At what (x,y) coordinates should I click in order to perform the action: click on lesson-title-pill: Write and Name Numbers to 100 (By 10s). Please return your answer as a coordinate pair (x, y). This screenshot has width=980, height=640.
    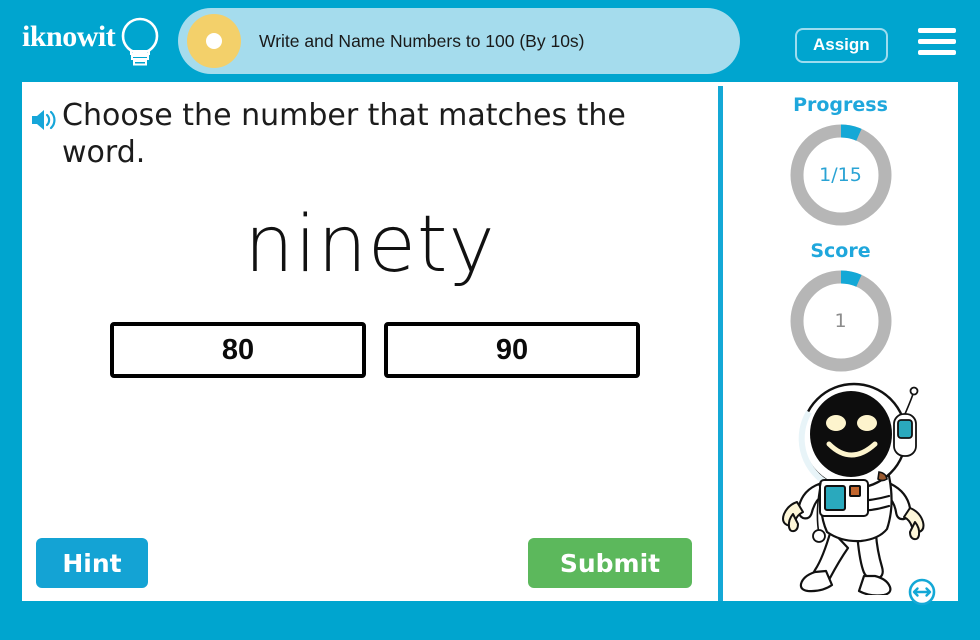
    Looking at the image, I should click on (459, 41).